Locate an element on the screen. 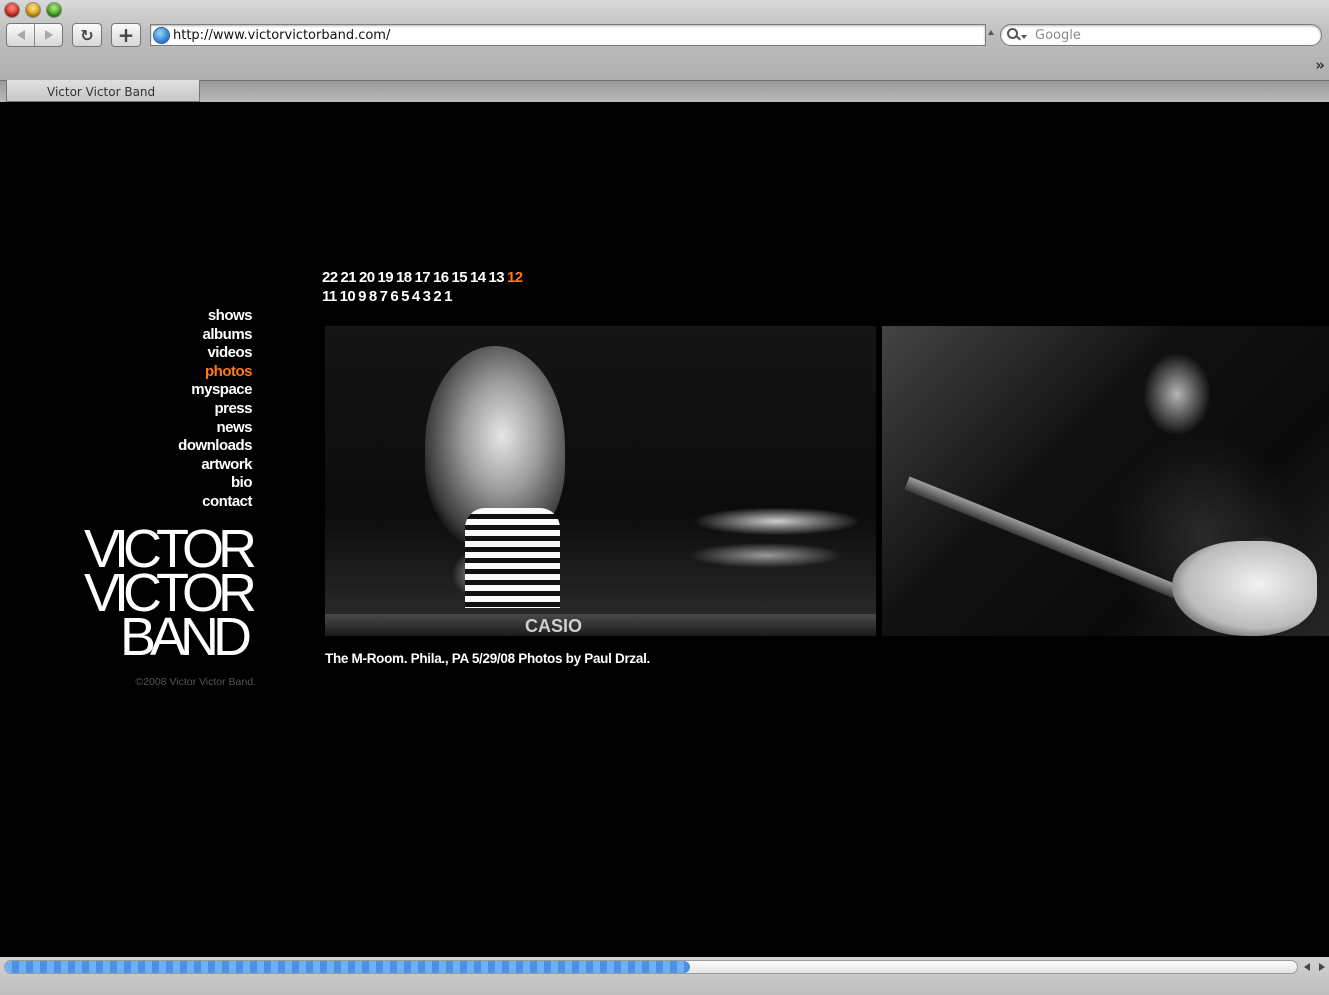 Image resolution: width=1329 pixels, height=995 pixels. plus-icon: + is located at coordinates (126, 35).